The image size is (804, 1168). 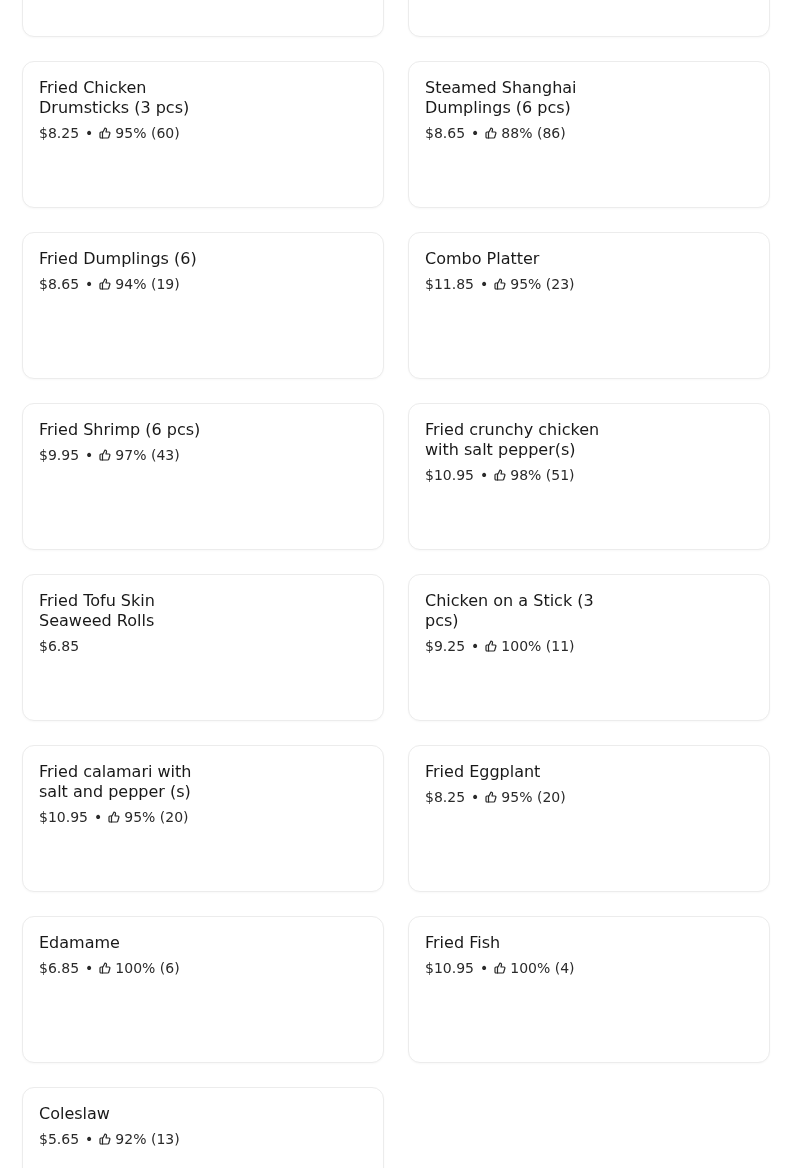 I want to click on dish-name: Edamame, so click(x=80, y=943).